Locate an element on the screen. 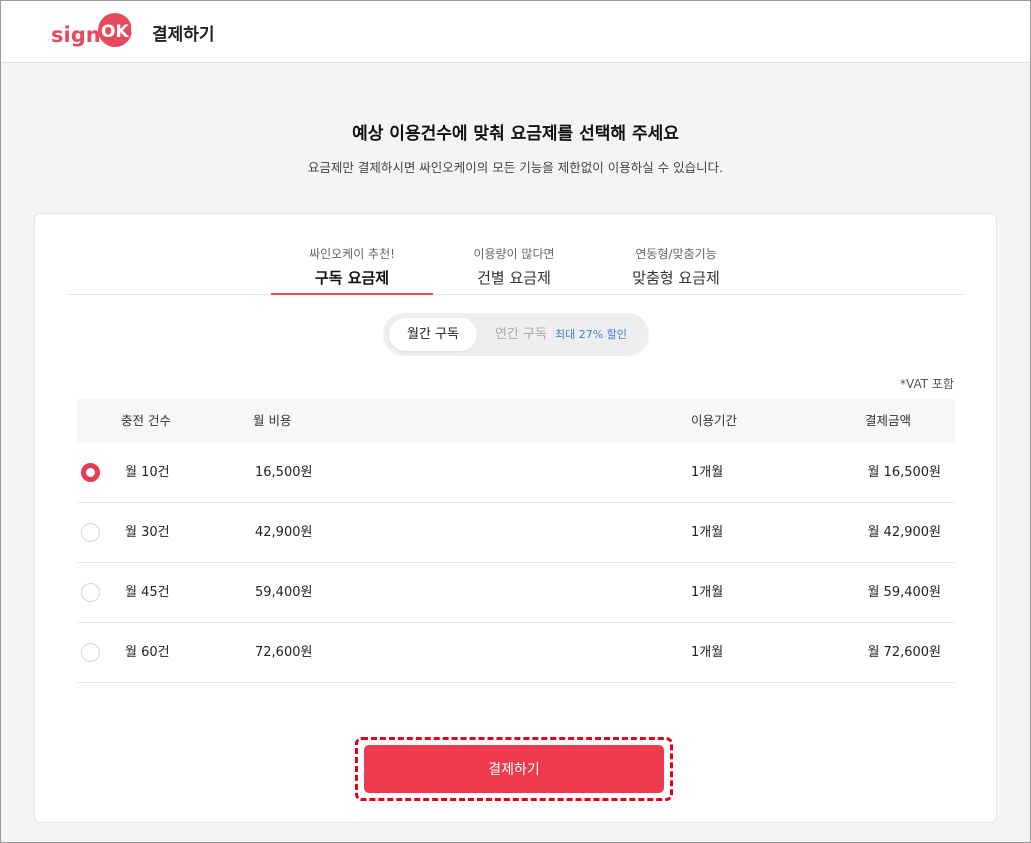 The height and width of the screenshot is (843, 1031). pay-button: 결제하기 is located at coordinates (514, 769).